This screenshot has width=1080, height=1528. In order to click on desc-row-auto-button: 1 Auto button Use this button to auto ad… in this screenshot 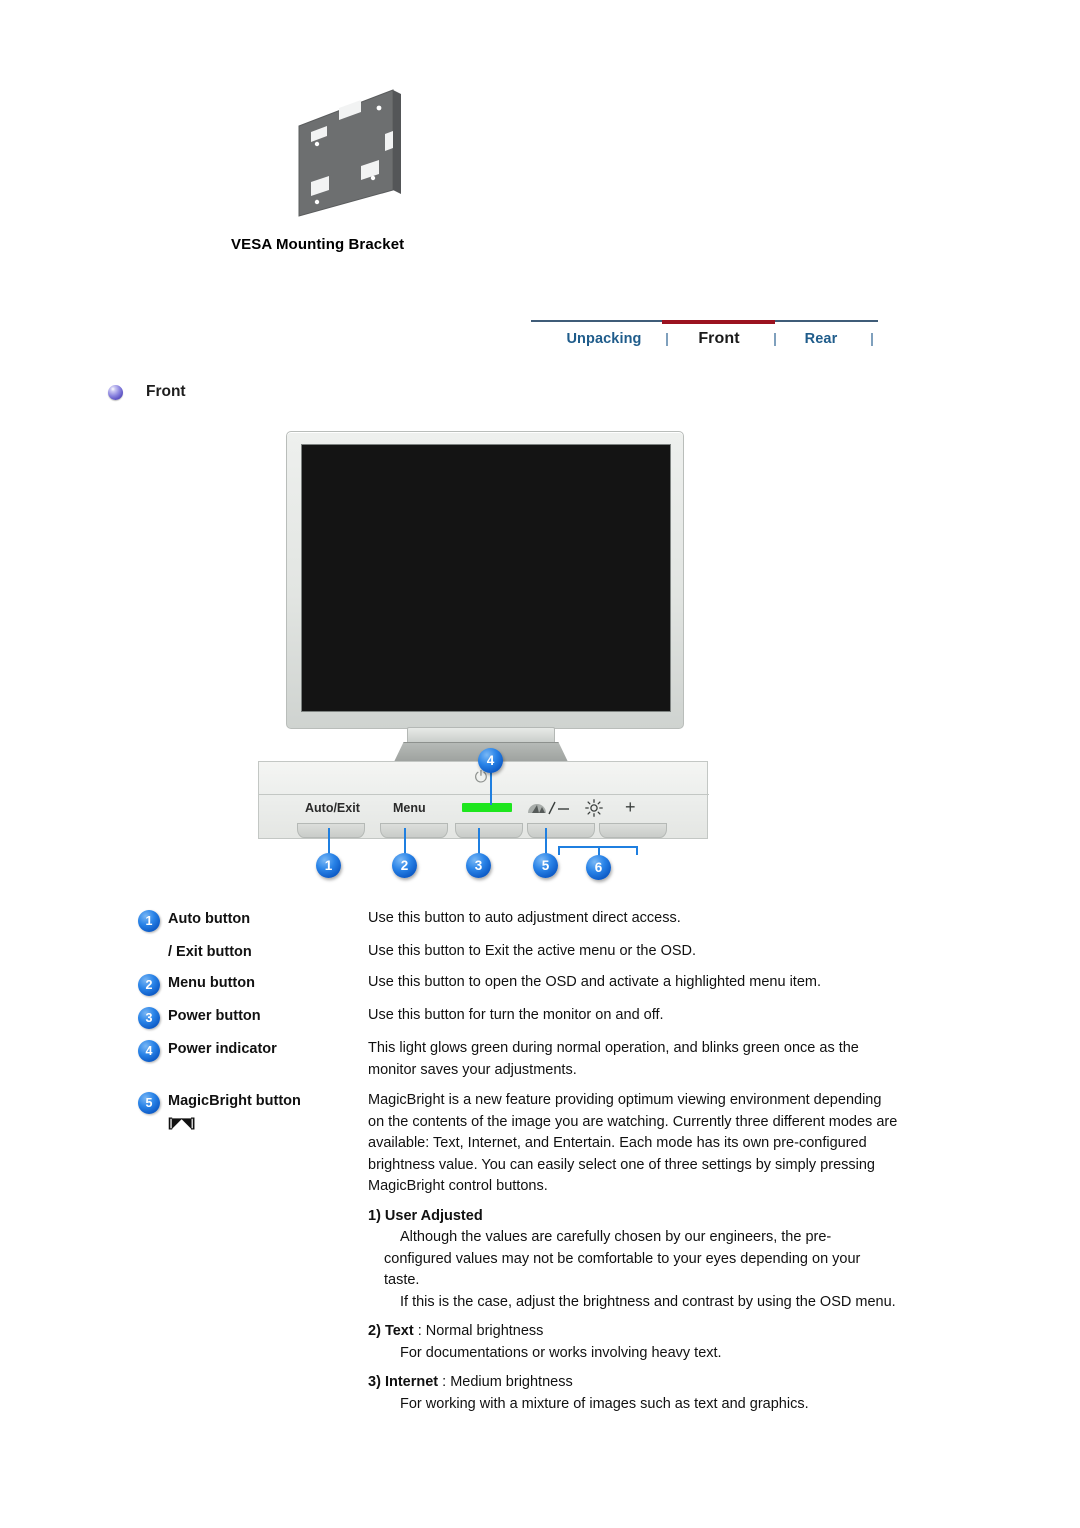, I will do `click(518, 920)`.